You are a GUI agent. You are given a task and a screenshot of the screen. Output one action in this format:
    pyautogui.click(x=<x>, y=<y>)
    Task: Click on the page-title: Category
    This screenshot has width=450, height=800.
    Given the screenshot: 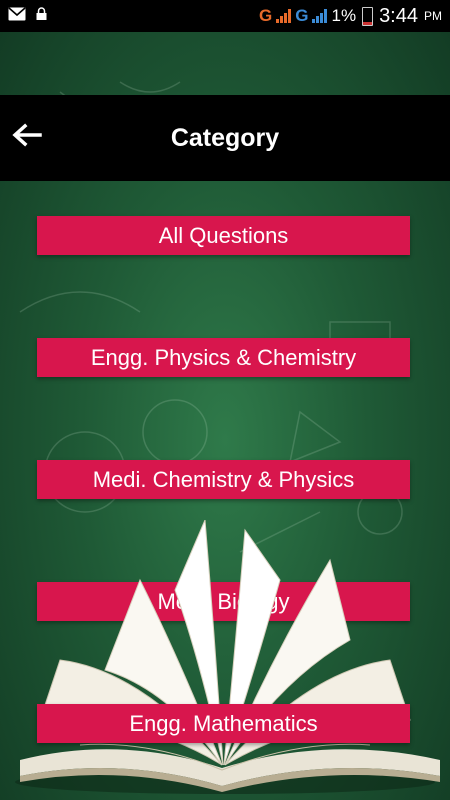 What is the action you would take?
    pyautogui.click(x=225, y=137)
    